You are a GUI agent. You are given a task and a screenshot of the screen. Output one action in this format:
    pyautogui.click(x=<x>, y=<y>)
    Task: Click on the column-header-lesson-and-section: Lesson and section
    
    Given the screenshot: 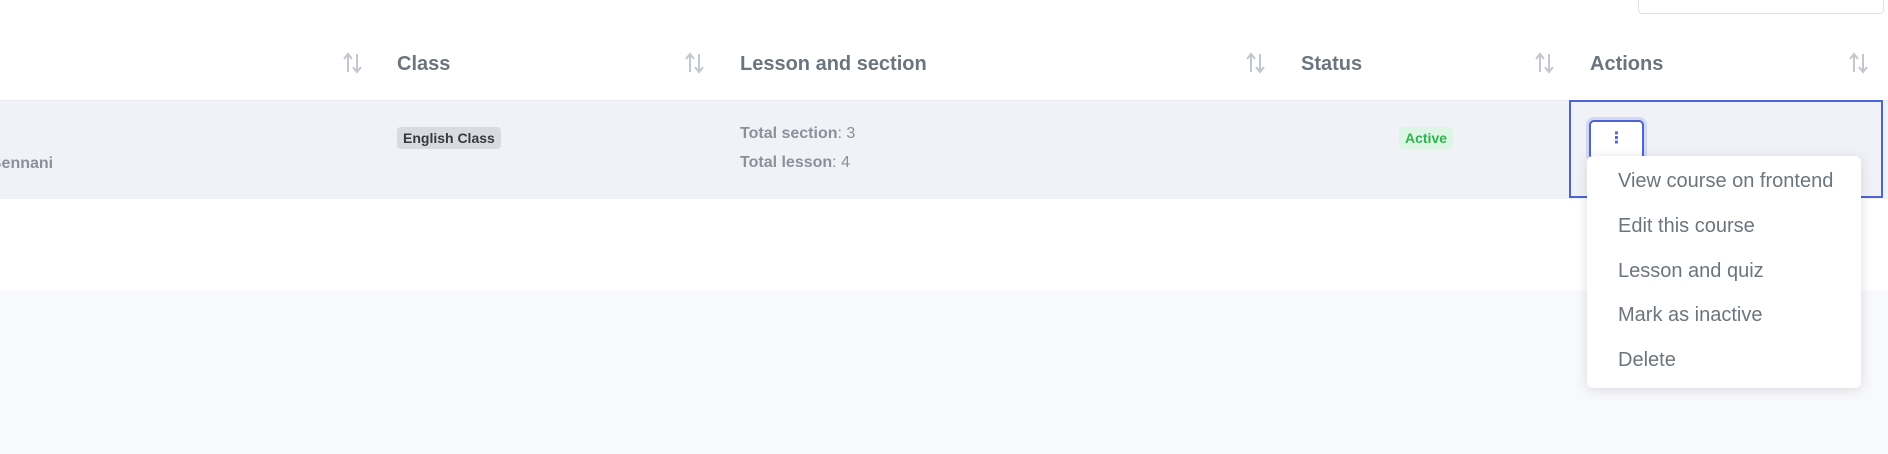 What is the action you would take?
    pyautogui.click(x=833, y=68)
    